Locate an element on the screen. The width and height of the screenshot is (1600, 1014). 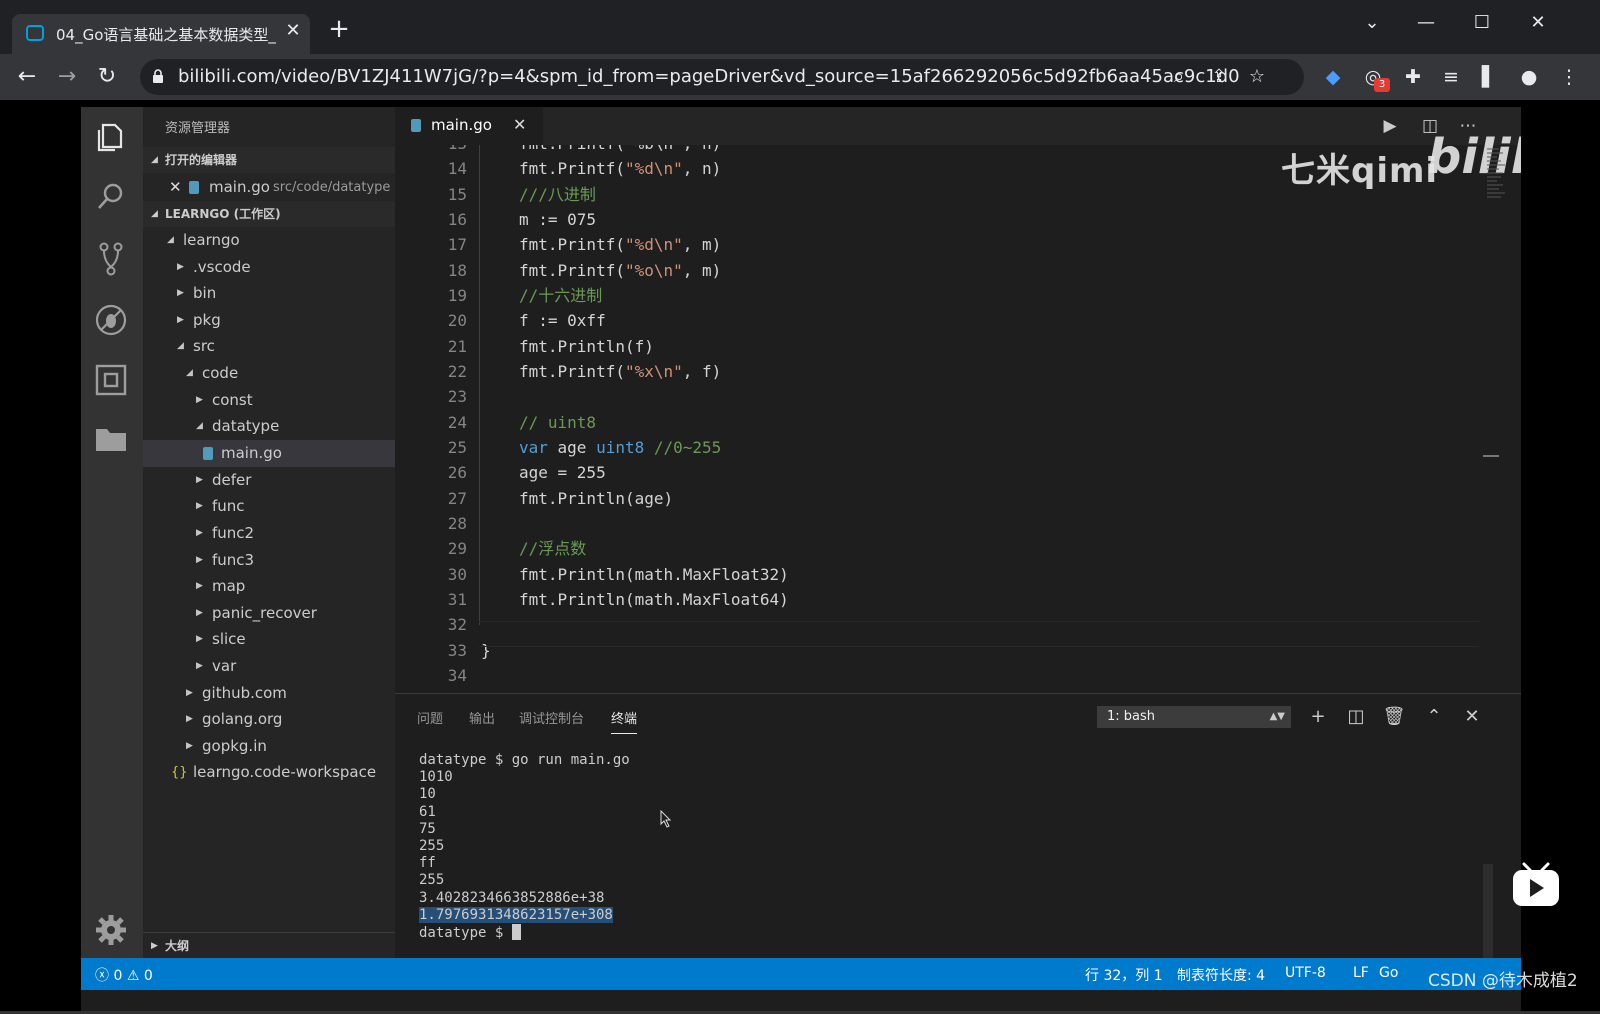
tab-debug-console: 调试控制台 is located at coordinates (551, 717).